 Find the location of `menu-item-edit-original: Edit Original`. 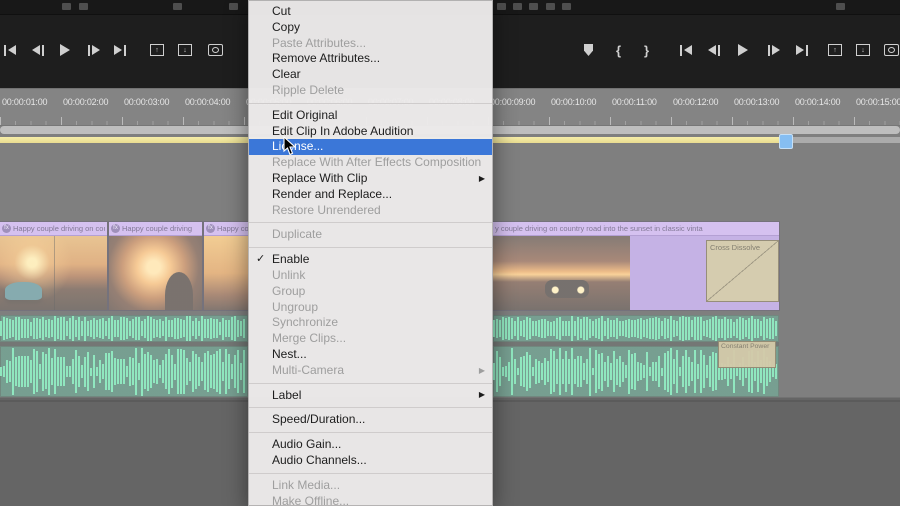

menu-item-edit-original: Edit Original is located at coordinates (370, 116).